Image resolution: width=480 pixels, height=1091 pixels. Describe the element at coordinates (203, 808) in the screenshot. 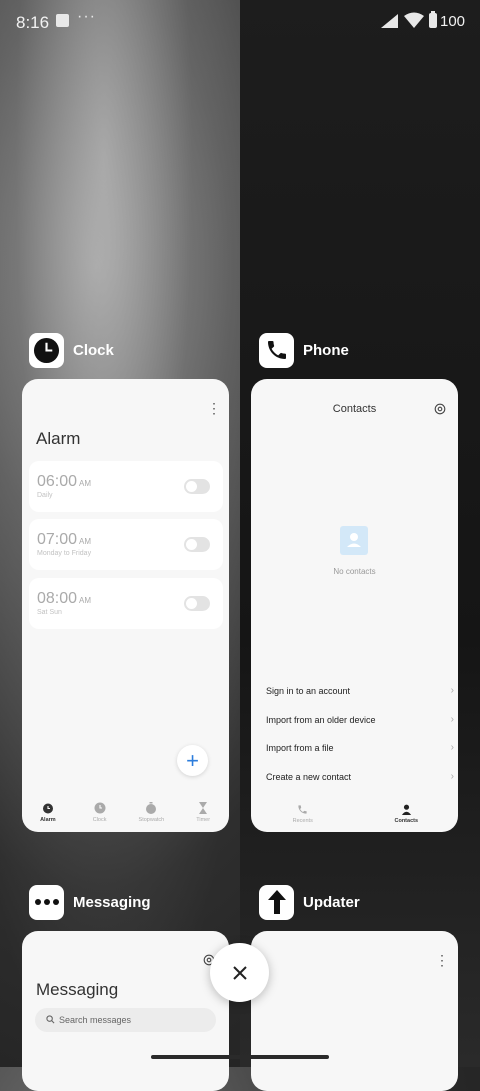

I see `hourglass-icon` at that location.